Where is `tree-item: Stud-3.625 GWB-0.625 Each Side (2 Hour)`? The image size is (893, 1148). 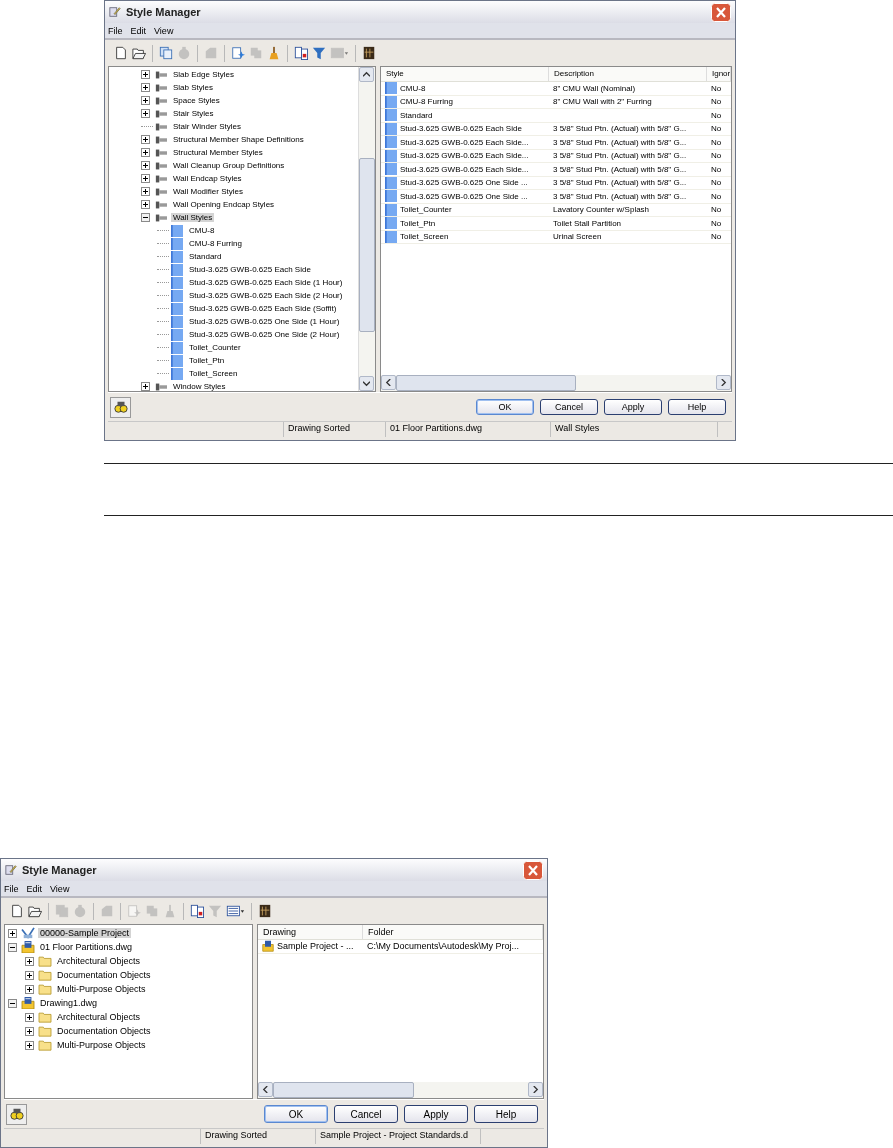
tree-item: Stud-3.625 GWB-0.625 Each Side (2 Hour) is located at coordinates (266, 295).